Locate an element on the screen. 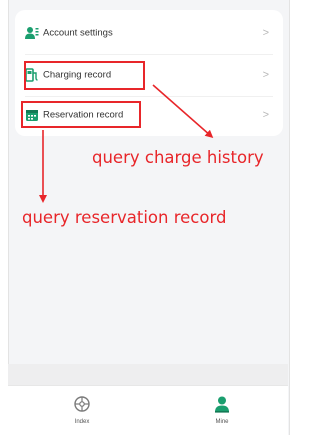  tab-index: Index is located at coordinates (82, 411).